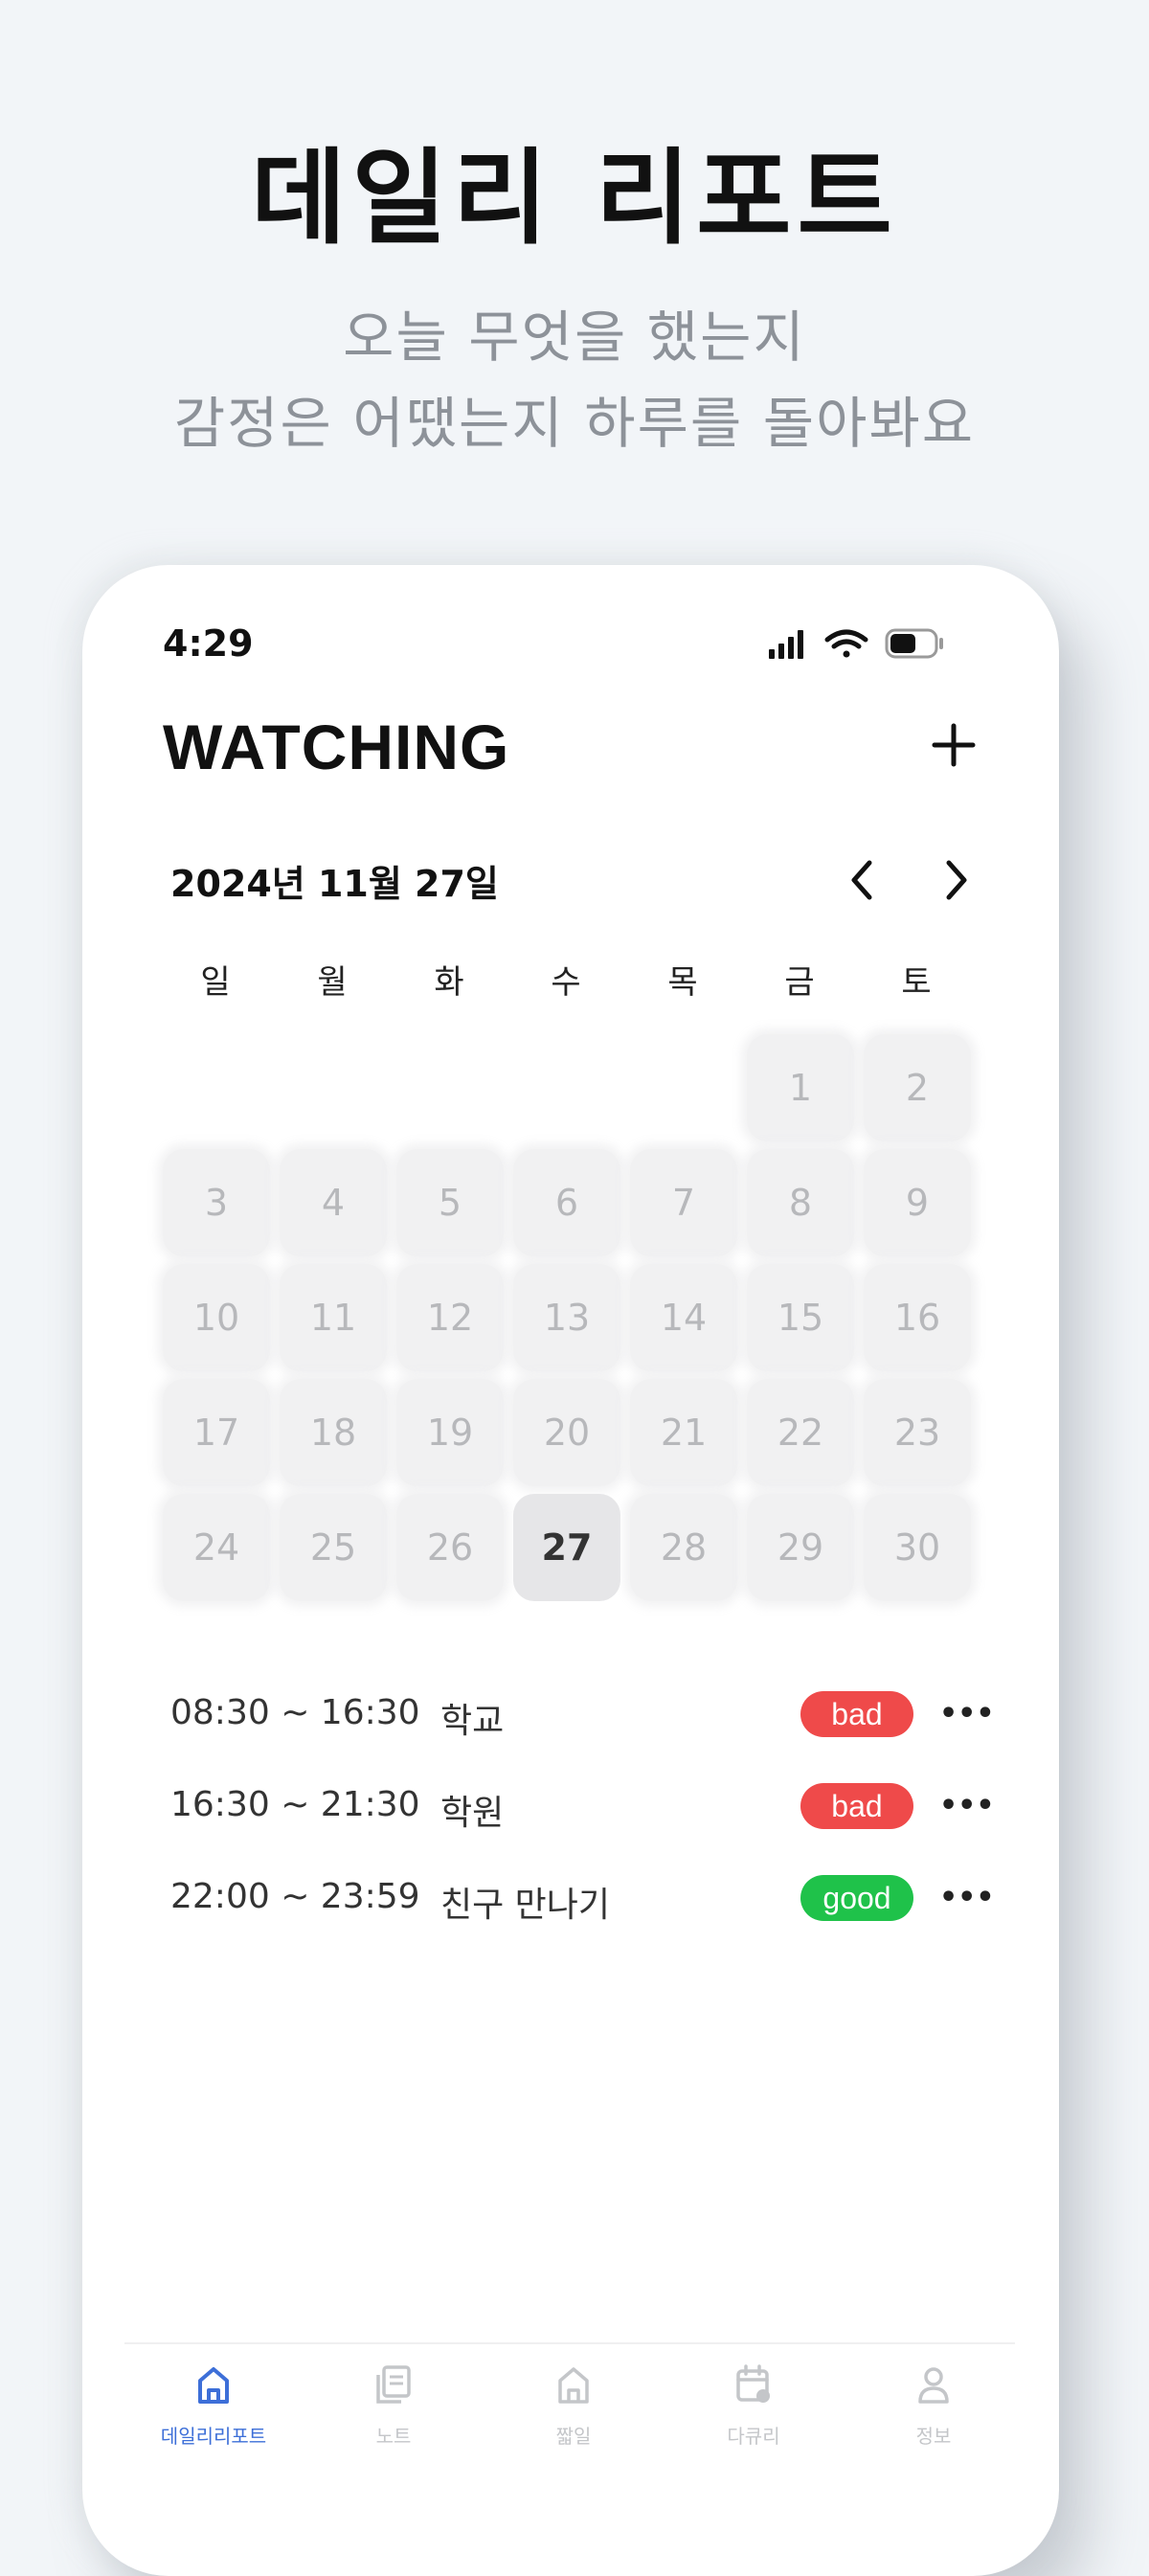 This screenshot has height=2576, width=1149. What do you see at coordinates (801, 1547) in the screenshot?
I see `calendar-day: 29` at bounding box center [801, 1547].